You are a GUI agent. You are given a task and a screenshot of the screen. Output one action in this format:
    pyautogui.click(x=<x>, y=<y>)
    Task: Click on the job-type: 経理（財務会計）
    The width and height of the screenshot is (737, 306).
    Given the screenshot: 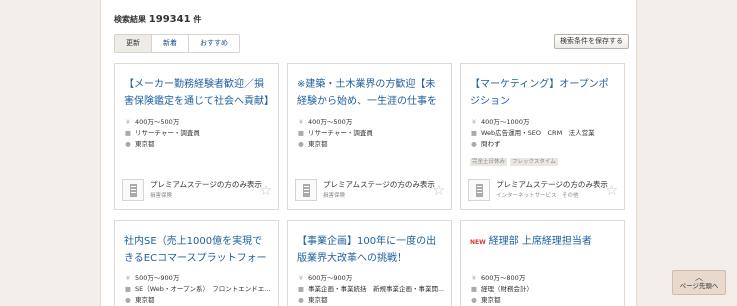 What is the action you would take?
    pyautogui.click(x=507, y=289)
    